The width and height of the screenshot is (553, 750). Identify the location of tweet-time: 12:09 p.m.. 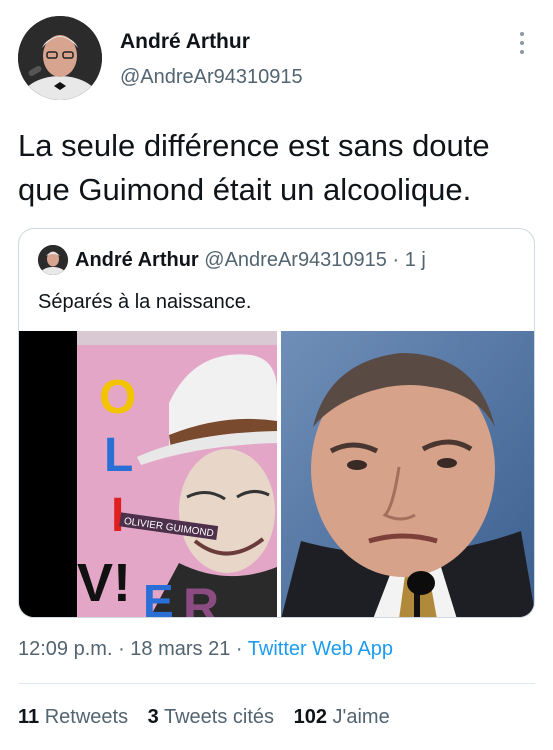
(65, 649).